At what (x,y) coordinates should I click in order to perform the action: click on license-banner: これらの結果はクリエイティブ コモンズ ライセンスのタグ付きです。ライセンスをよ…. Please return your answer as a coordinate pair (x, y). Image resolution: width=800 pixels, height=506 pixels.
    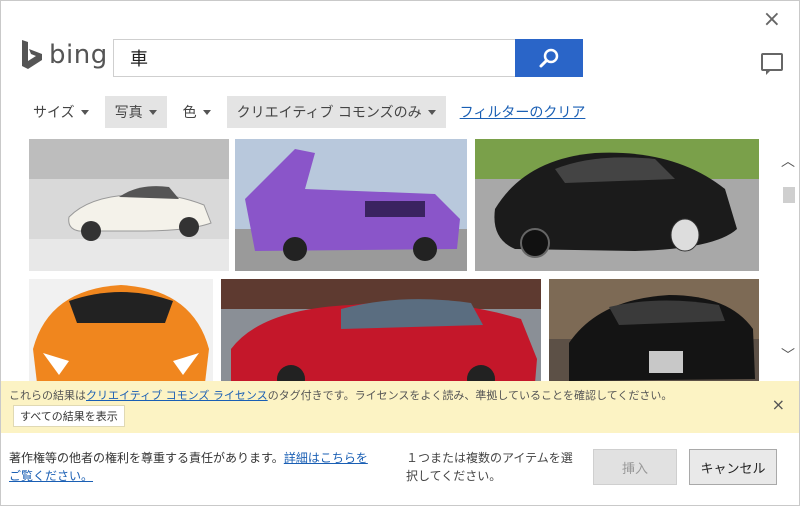
    Looking at the image, I should click on (400, 407).